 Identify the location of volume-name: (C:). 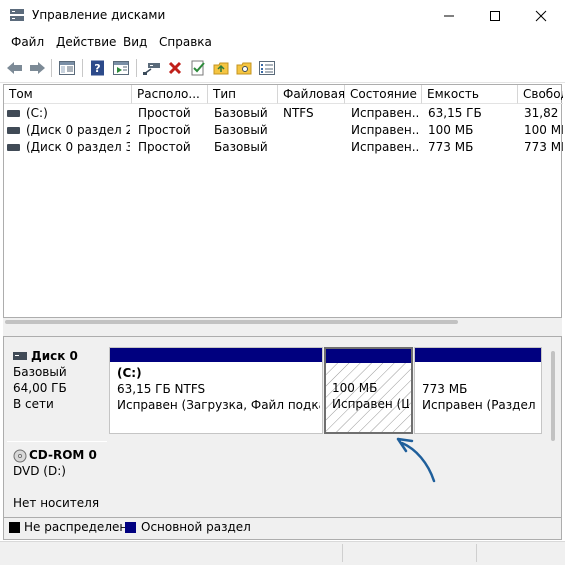
(37, 113).